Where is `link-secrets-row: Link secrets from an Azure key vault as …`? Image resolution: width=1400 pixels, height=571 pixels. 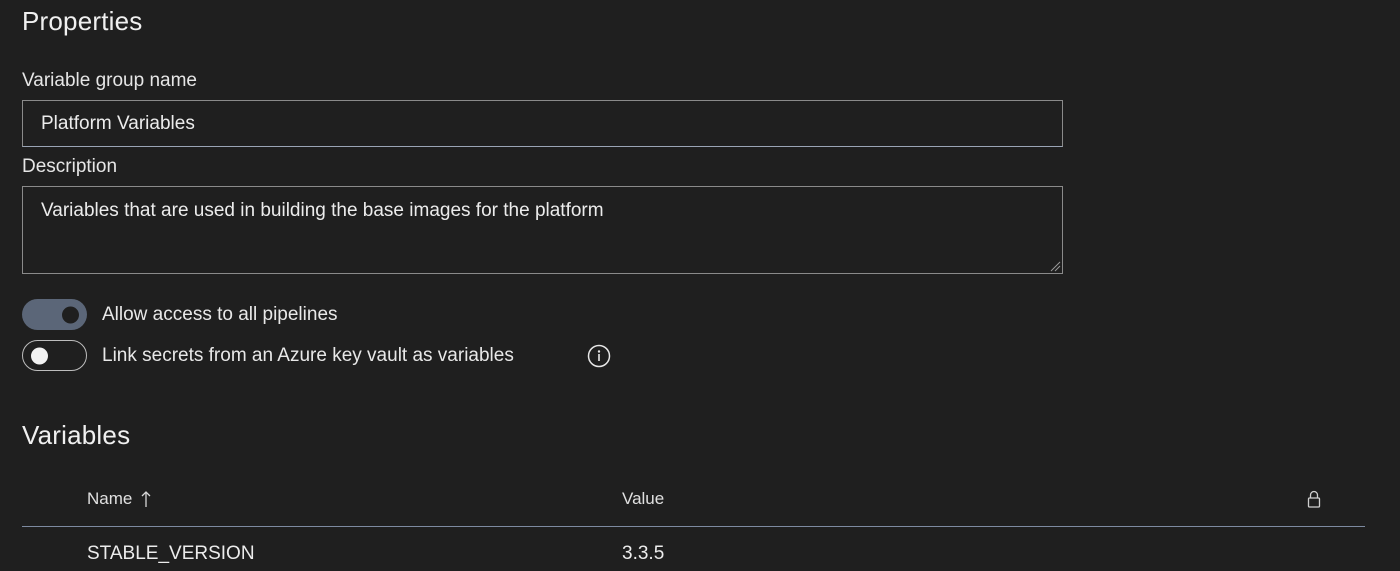
link-secrets-row: Link secrets from an Azure key vault as … is located at coordinates (268, 355).